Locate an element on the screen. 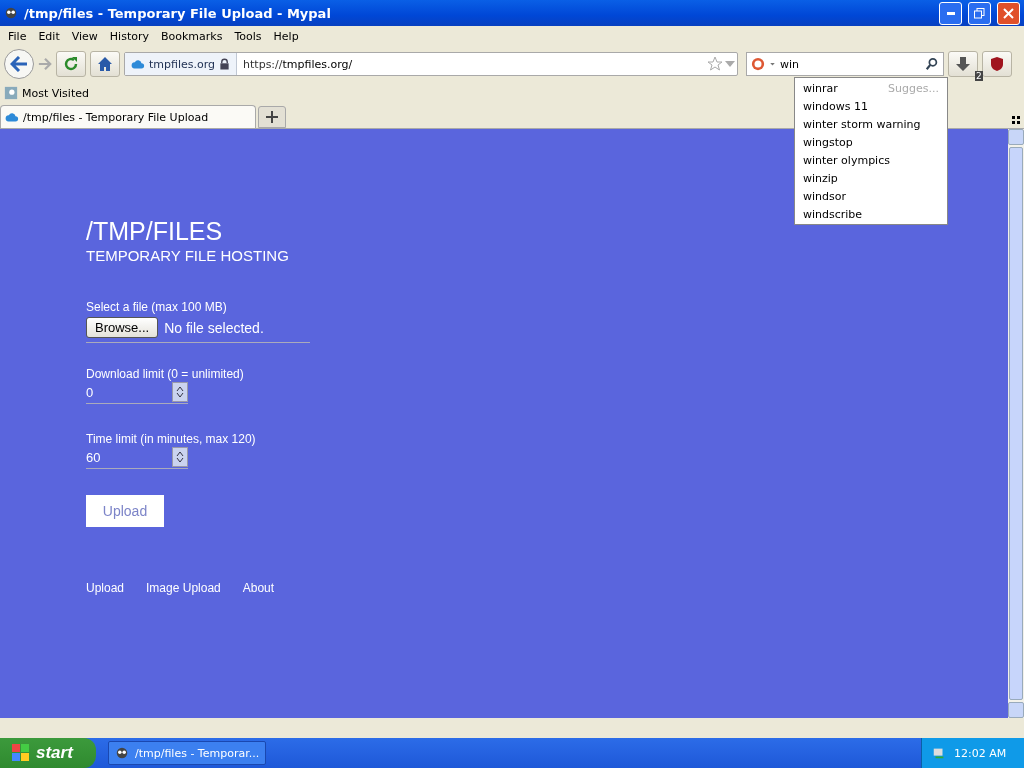  shield-icon is located at coordinates (997, 64).